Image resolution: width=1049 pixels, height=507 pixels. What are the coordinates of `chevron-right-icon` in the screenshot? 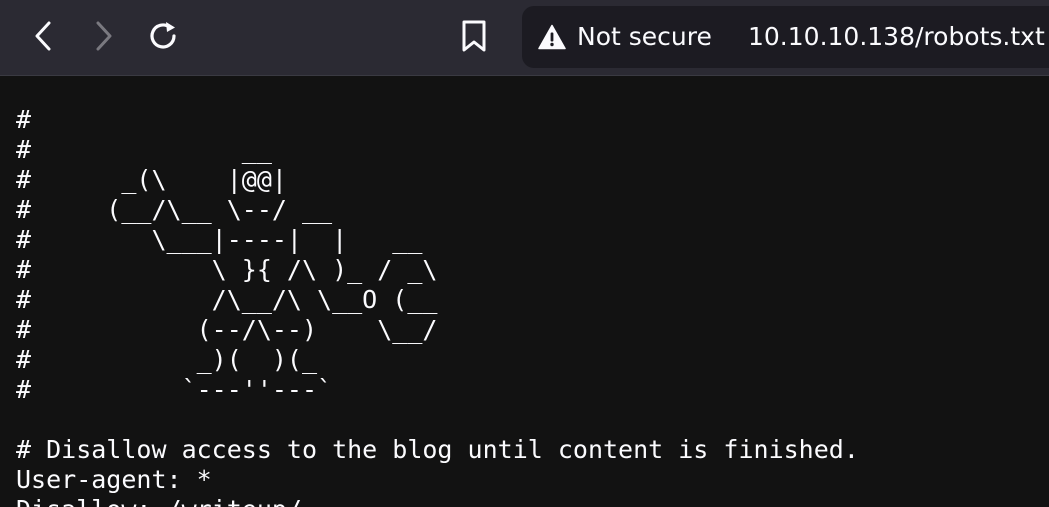 It's located at (104, 36).